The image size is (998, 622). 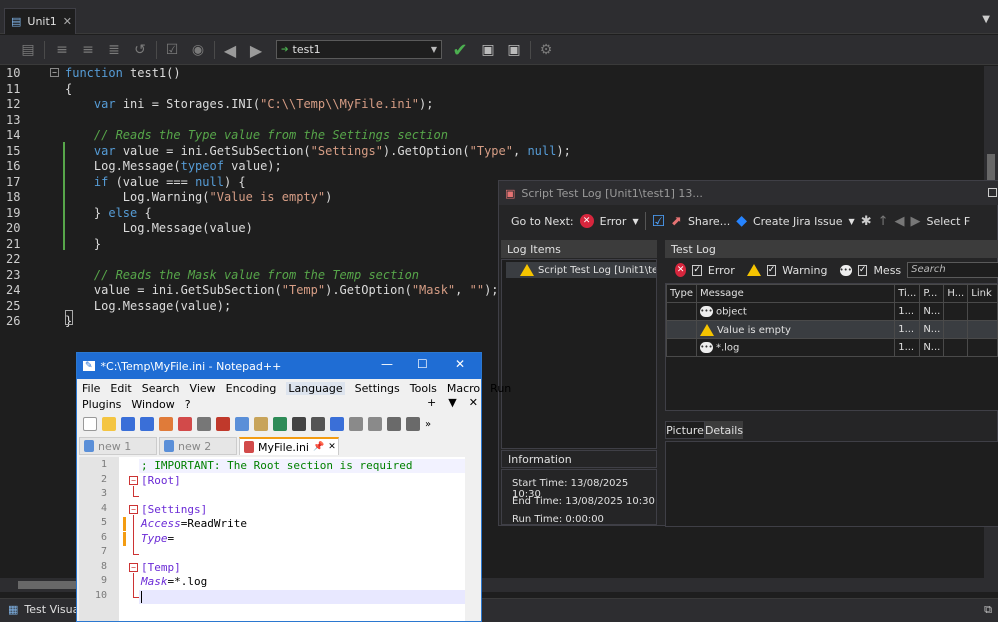 I want to click on close-file-icon, so click(x=166, y=424).